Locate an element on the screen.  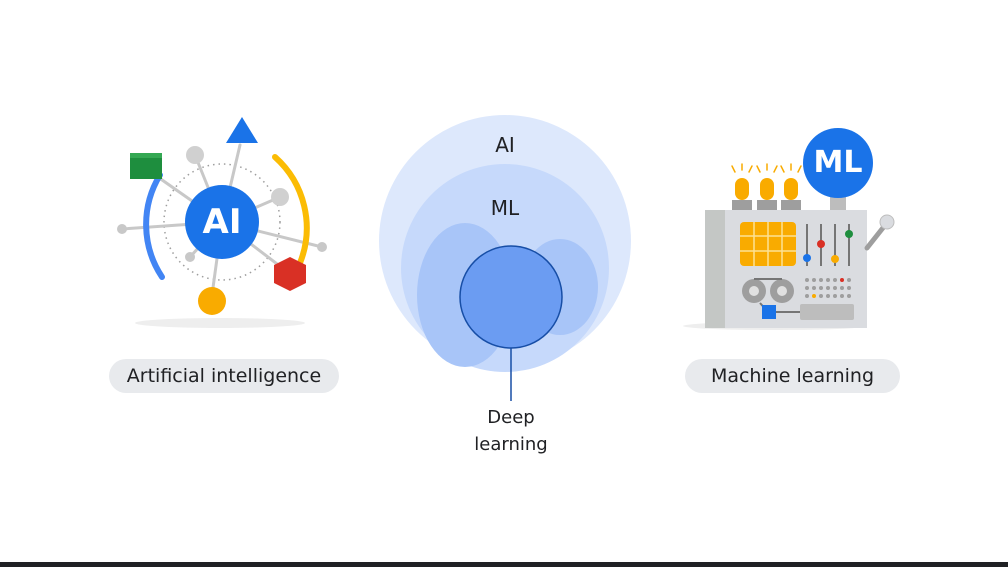
deep-learning-label-line2: learning is located at coordinates (511, 444).